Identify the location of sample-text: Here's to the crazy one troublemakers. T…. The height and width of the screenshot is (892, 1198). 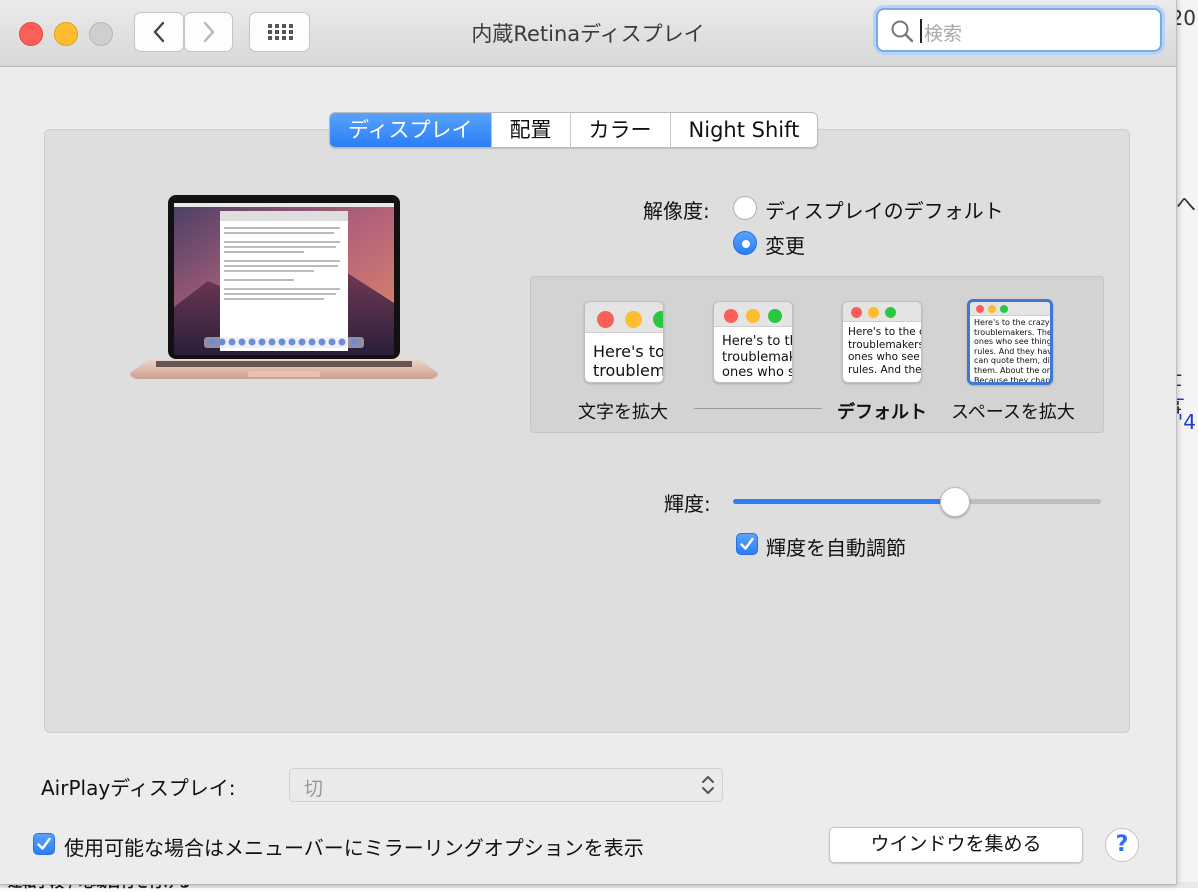
(1013, 351).